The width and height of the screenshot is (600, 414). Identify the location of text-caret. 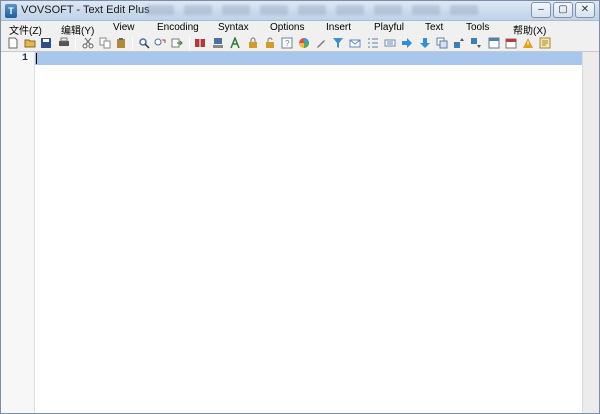
(36, 58).